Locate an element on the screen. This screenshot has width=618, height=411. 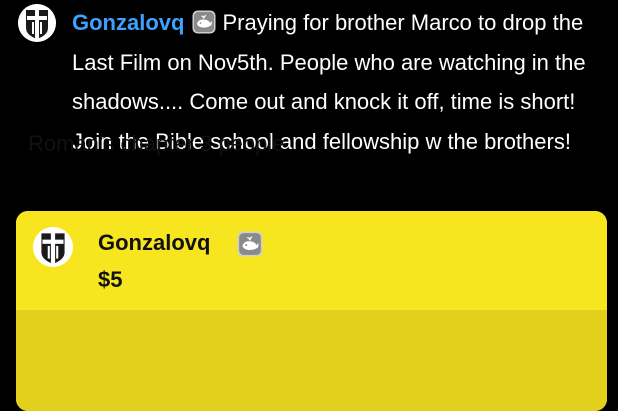
donation-amount: $5 is located at coordinates (110, 279).